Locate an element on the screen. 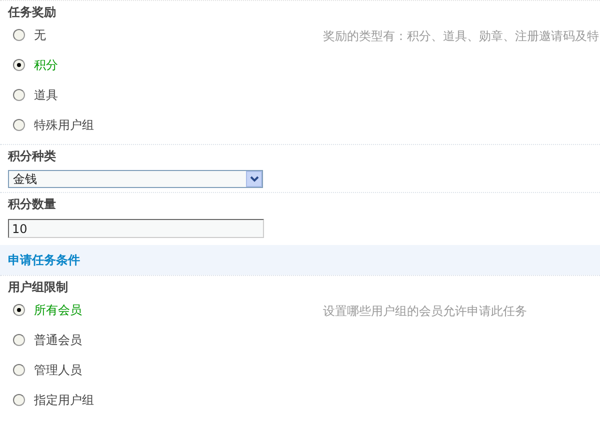 The image size is (600, 427). chevron-down-icon is located at coordinates (254, 179).